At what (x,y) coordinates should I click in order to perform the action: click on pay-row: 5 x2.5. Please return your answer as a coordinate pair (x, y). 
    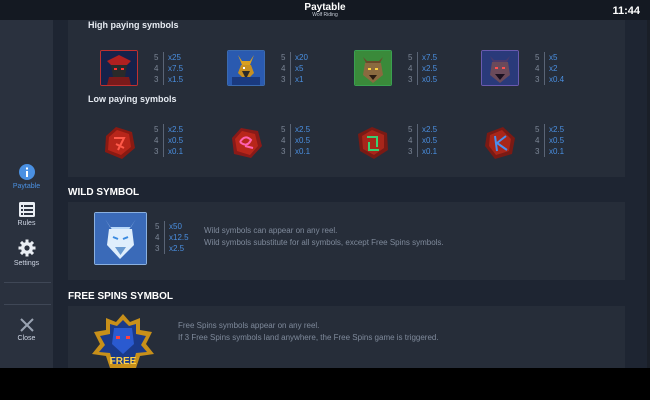
    Looking at the image, I should click on (168, 129).